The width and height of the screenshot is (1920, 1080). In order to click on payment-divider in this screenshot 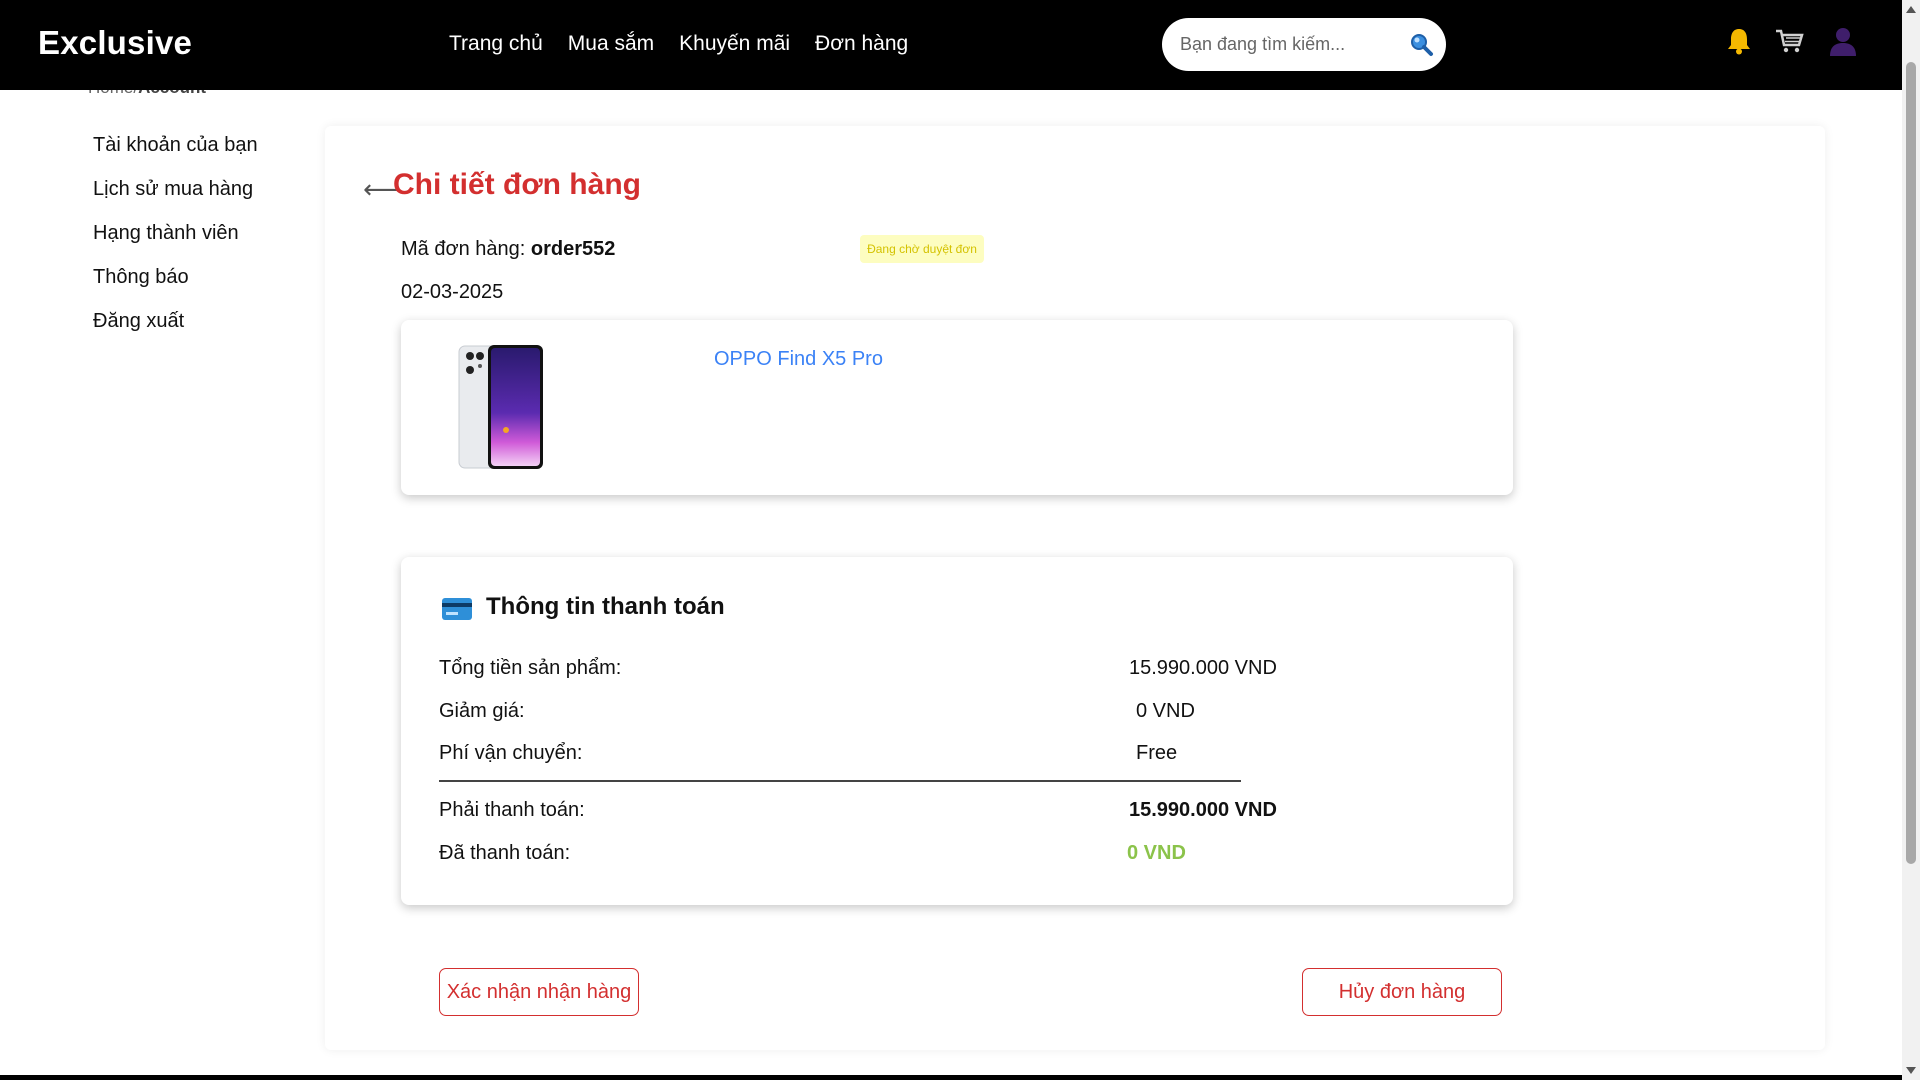, I will do `click(840, 781)`.